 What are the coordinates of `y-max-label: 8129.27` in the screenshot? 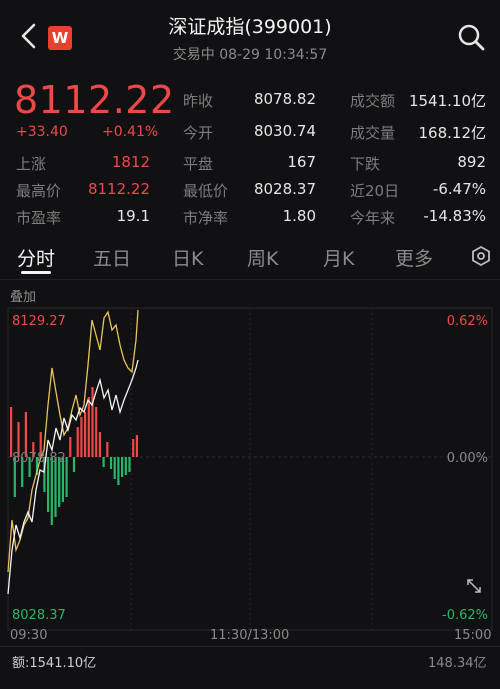 It's located at (39, 321).